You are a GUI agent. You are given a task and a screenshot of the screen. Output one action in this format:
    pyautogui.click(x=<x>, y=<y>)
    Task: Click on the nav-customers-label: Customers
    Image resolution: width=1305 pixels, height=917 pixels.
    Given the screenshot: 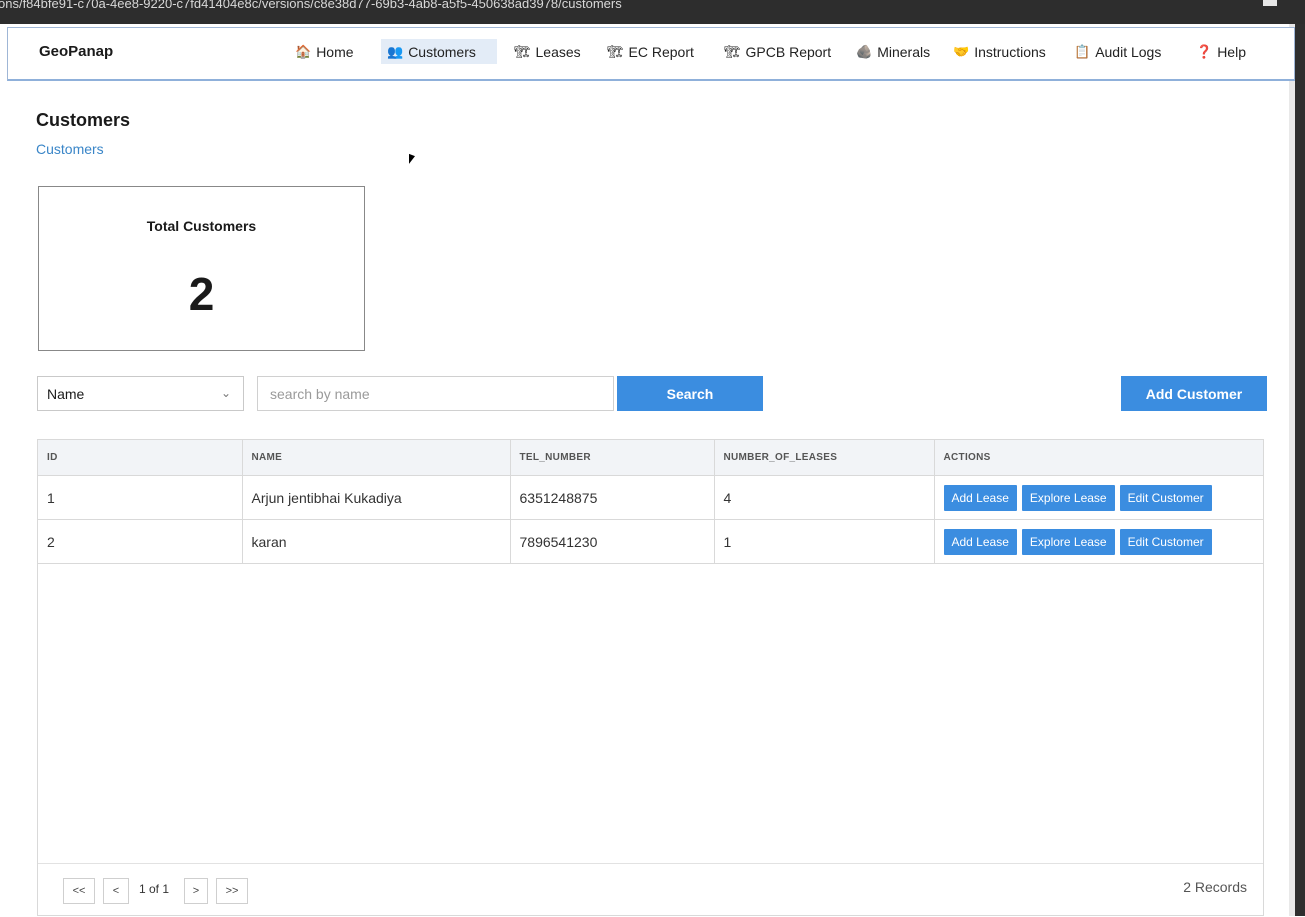 What is the action you would take?
    pyautogui.click(x=442, y=51)
    